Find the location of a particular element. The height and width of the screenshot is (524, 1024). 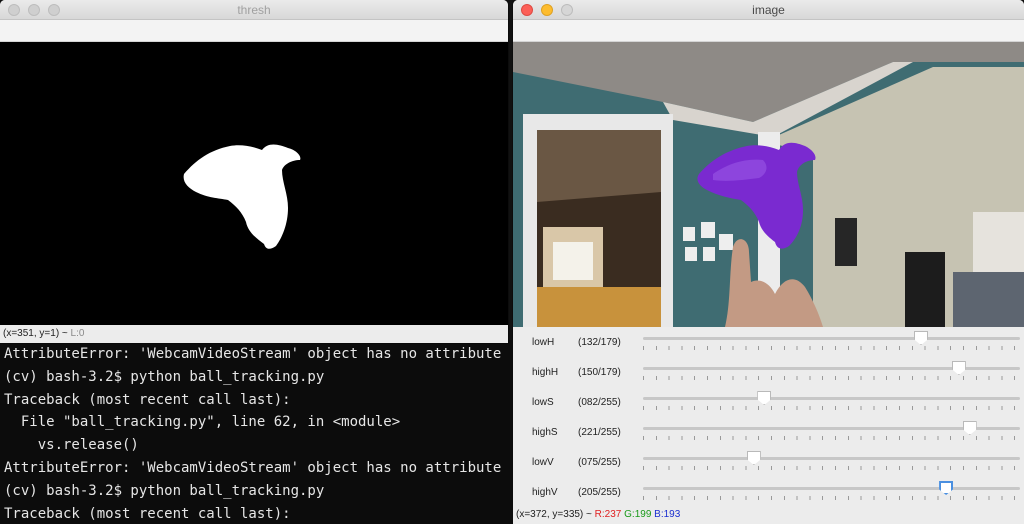

trackbar-lows: lowS (082/255) is located at coordinates (768, 402).